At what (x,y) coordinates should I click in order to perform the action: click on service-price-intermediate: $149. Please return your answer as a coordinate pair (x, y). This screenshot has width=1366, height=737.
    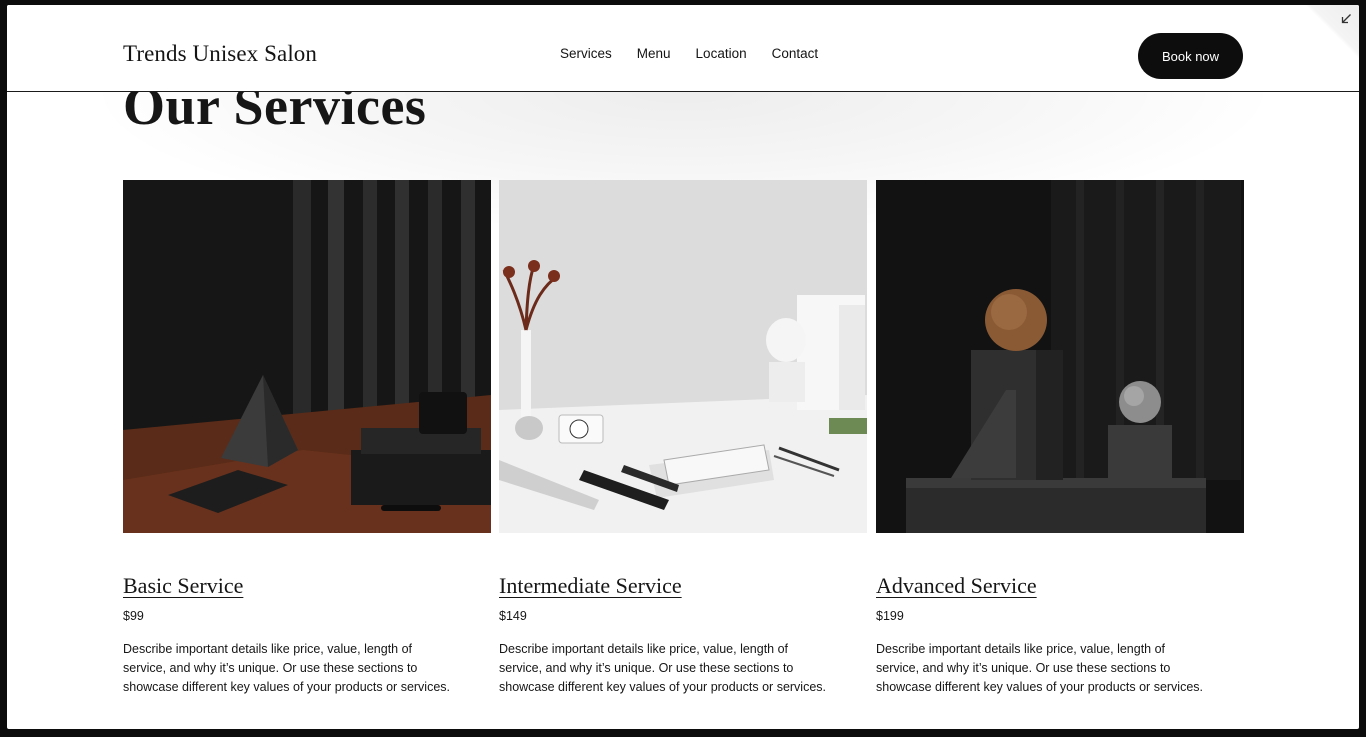
    Looking at the image, I should click on (513, 616).